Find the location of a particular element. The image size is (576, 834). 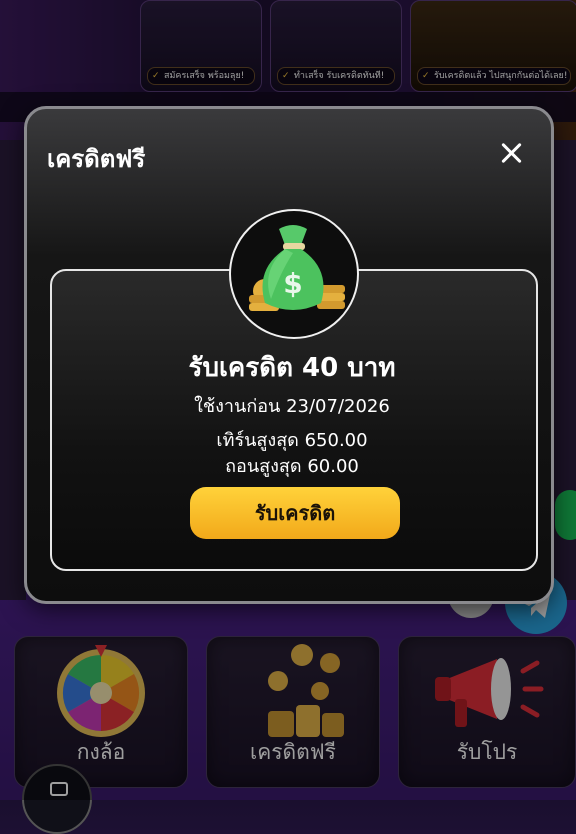

expire-date-text: ใช้งานก่อน 23/07/2026 is located at coordinates (292, 406).